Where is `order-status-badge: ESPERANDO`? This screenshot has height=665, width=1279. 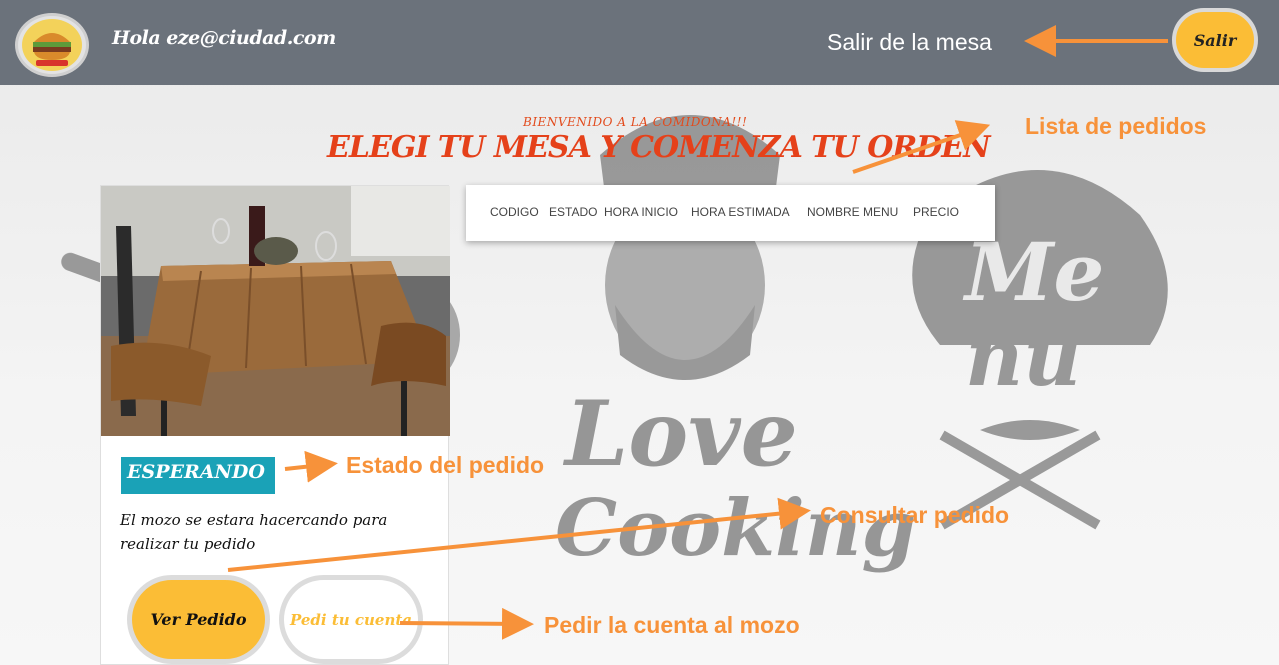 order-status-badge: ESPERANDO is located at coordinates (198, 475).